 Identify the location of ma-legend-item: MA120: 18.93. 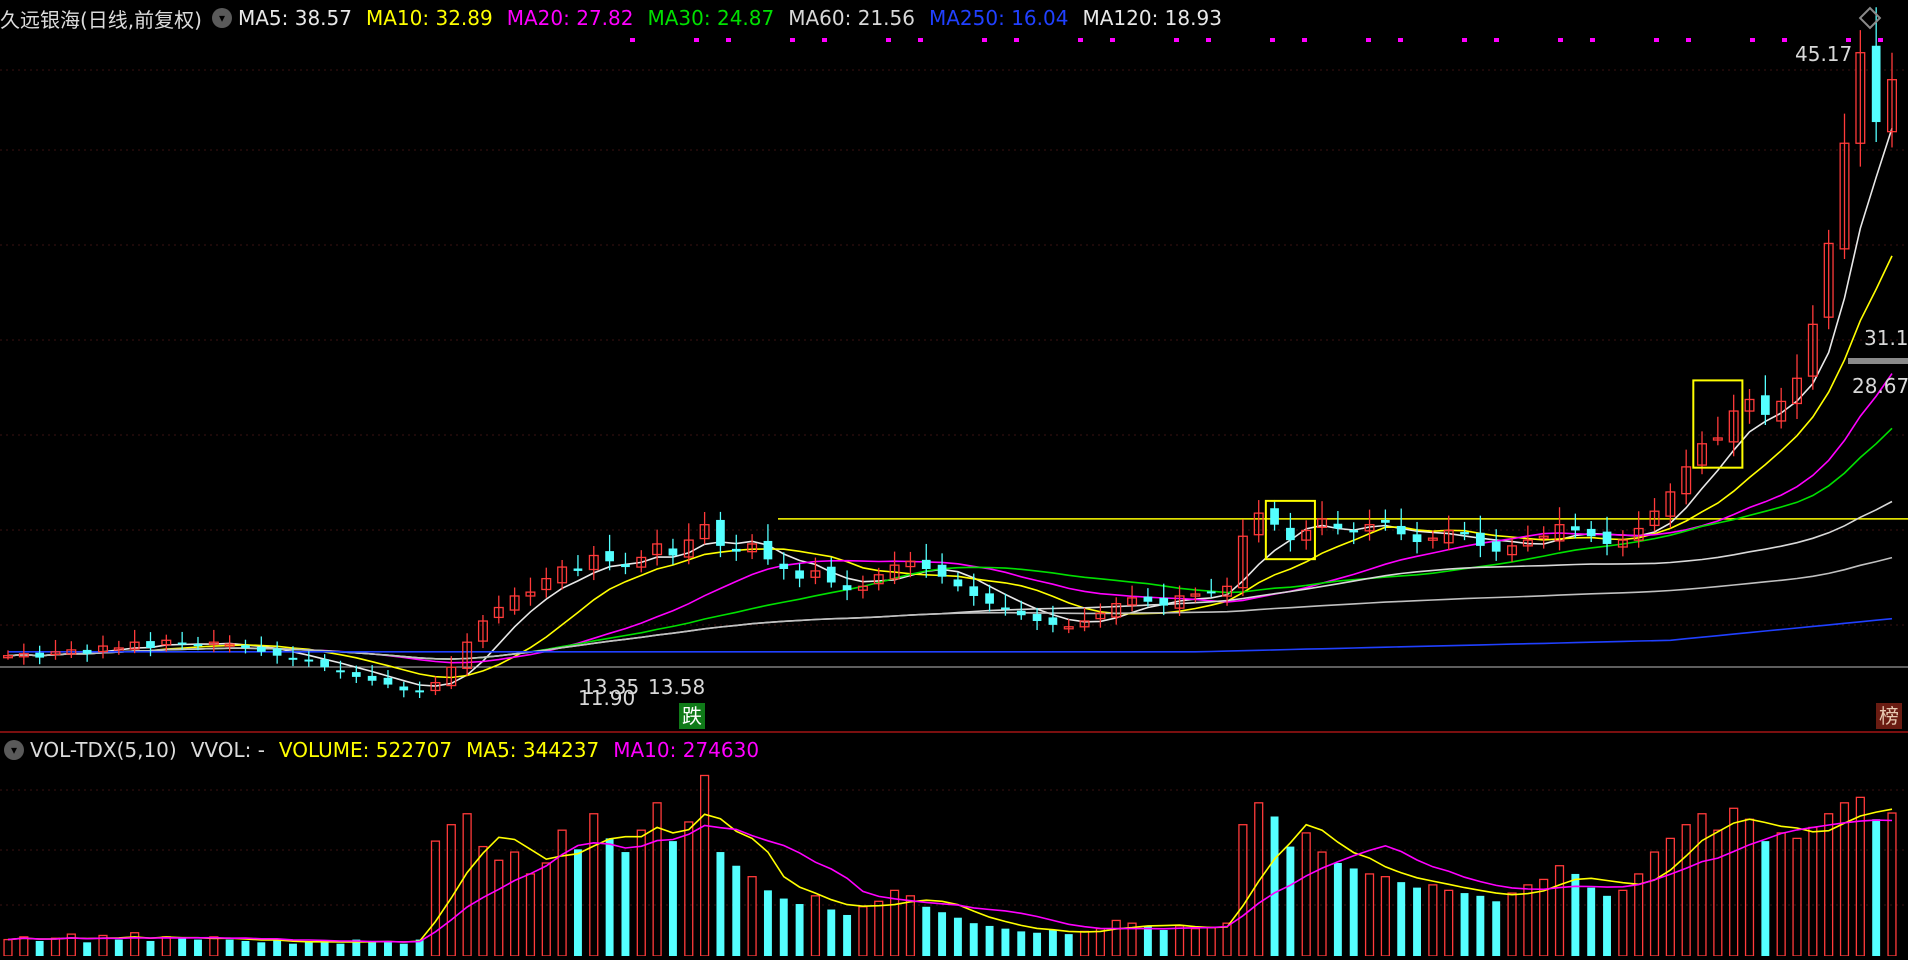
(1152, 18).